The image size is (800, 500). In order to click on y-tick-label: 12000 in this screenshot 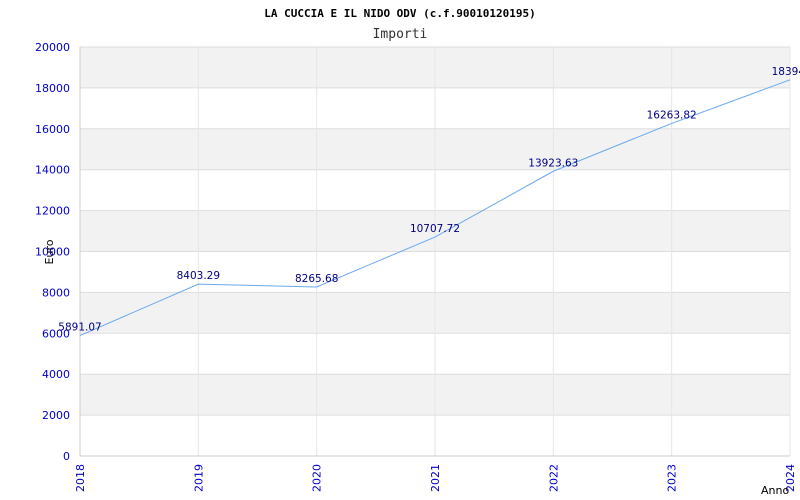, I will do `click(52, 211)`.